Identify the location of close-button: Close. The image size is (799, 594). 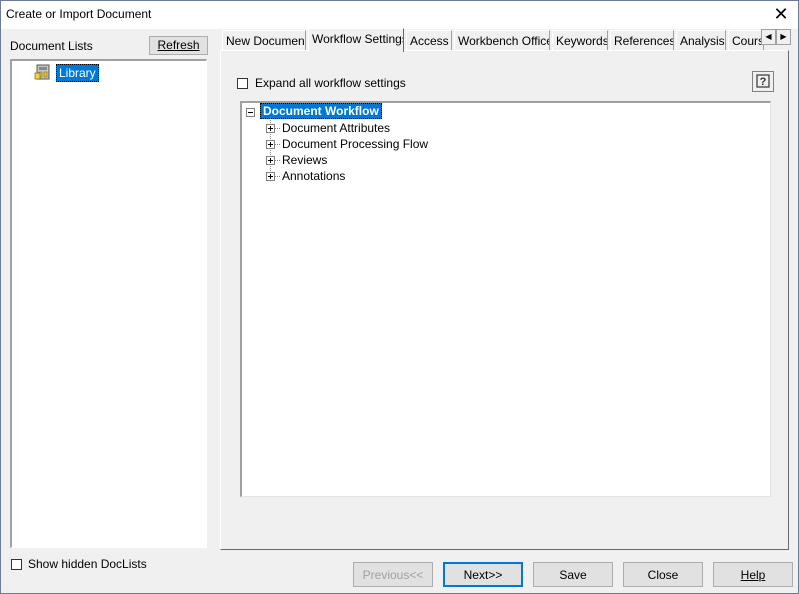
(663, 574).